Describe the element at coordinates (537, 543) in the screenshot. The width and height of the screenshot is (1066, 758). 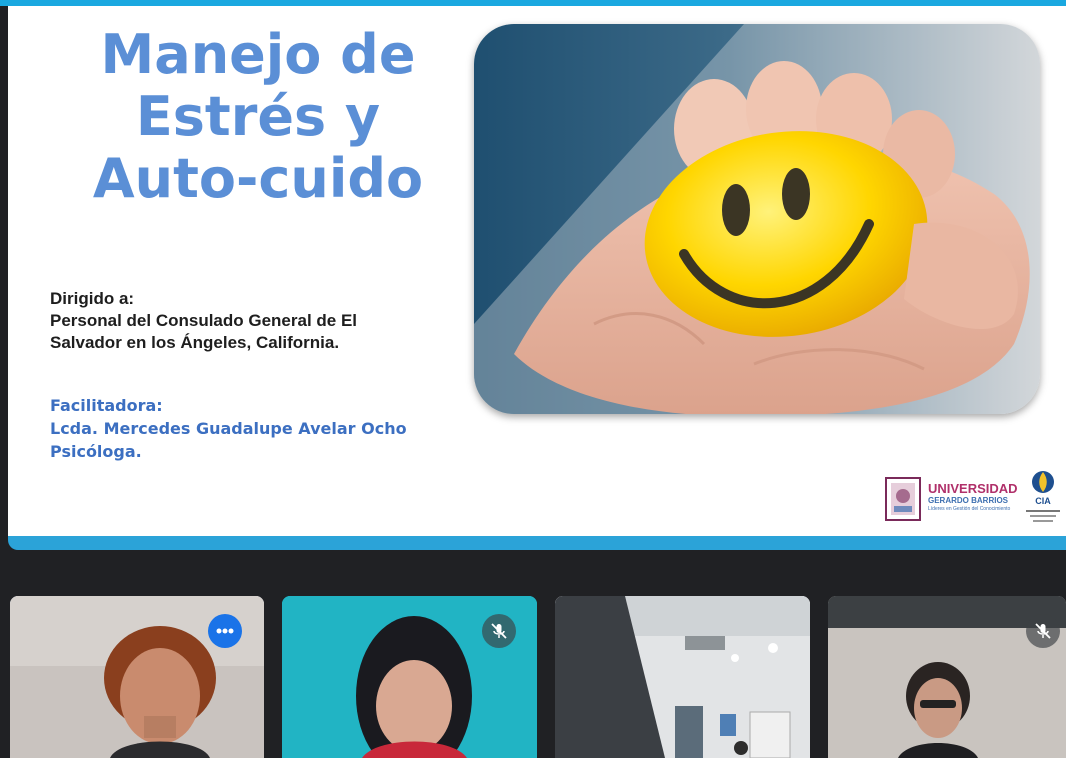
I see `slide-accent-stripe` at that location.